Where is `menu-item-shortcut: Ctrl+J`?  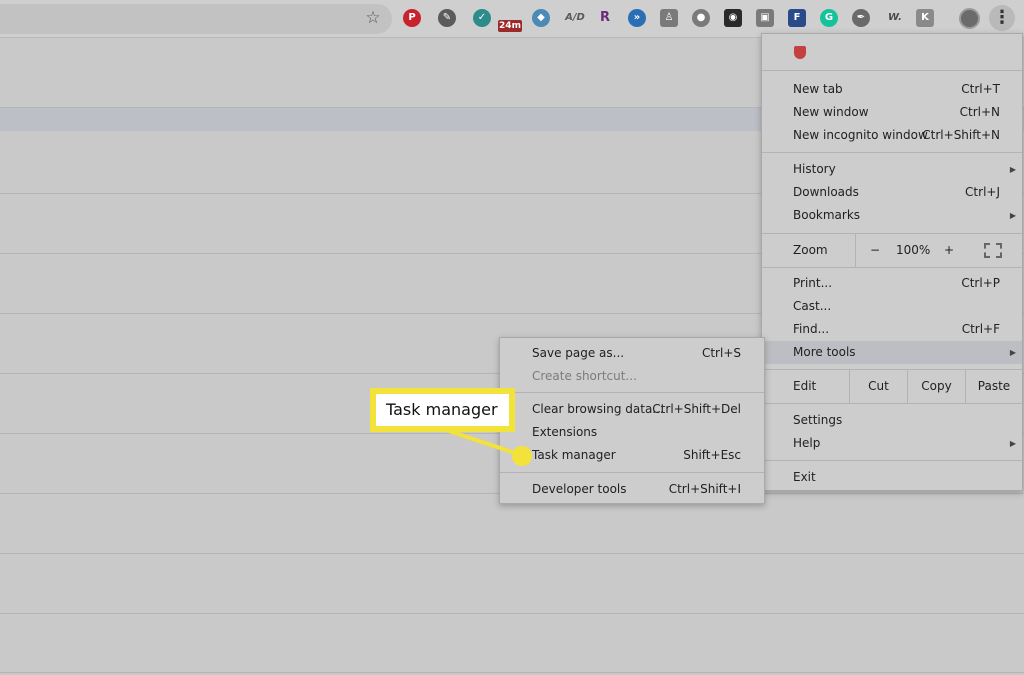
menu-item-shortcut: Ctrl+J is located at coordinates (982, 192).